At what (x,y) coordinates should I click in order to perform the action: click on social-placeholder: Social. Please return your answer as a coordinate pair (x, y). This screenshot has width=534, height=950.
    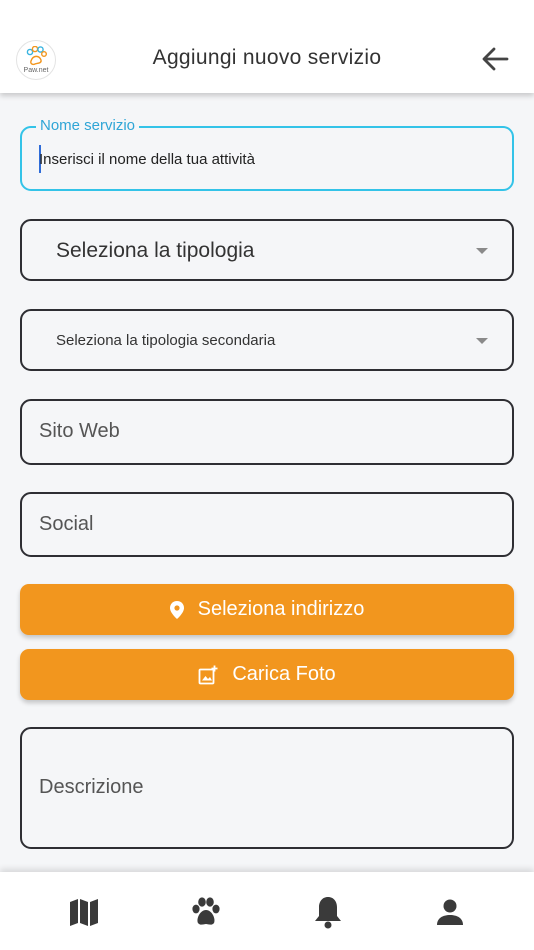
    Looking at the image, I should click on (66, 524).